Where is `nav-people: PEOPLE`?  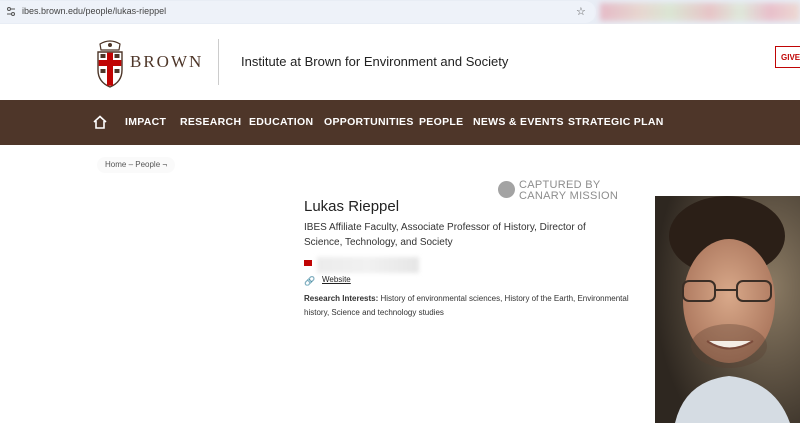
nav-people: PEOPLE is located at coordinates (441, 122).